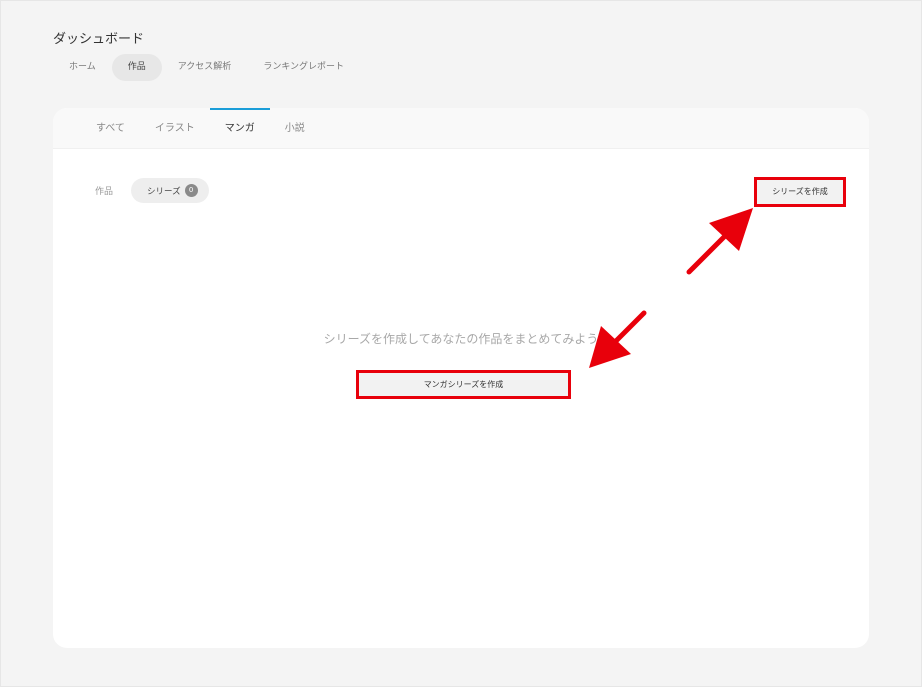  Describe the element at coordinates (800, 192) in the screenshot. I see `create-series-button: シリーズを作成` at that location.